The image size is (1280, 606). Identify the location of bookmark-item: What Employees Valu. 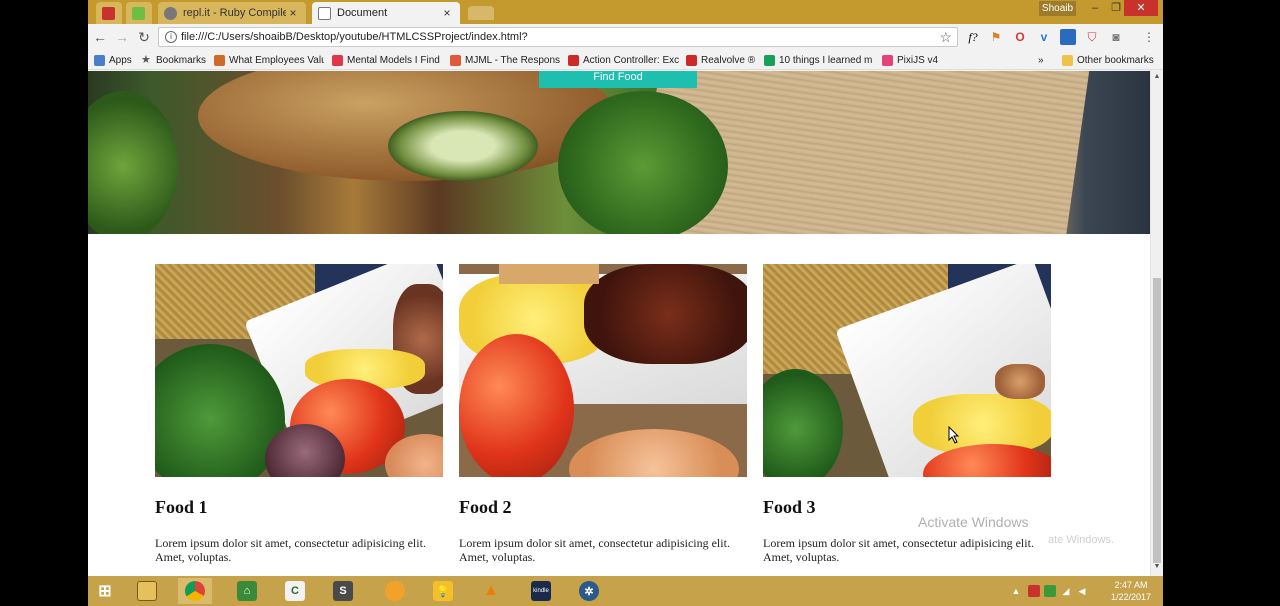
(269, 60).